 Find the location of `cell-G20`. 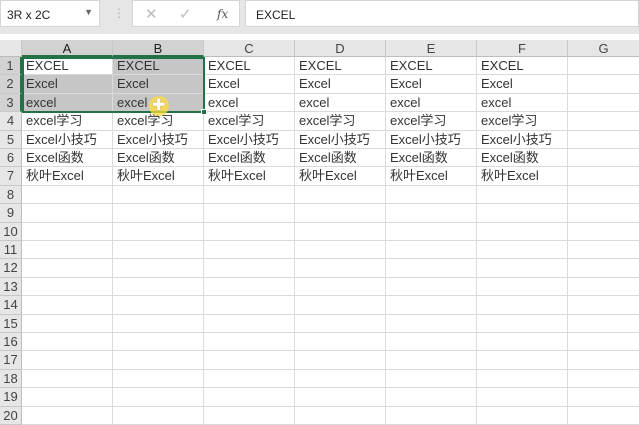

cell-G20 is located at coordinates (603, 416).